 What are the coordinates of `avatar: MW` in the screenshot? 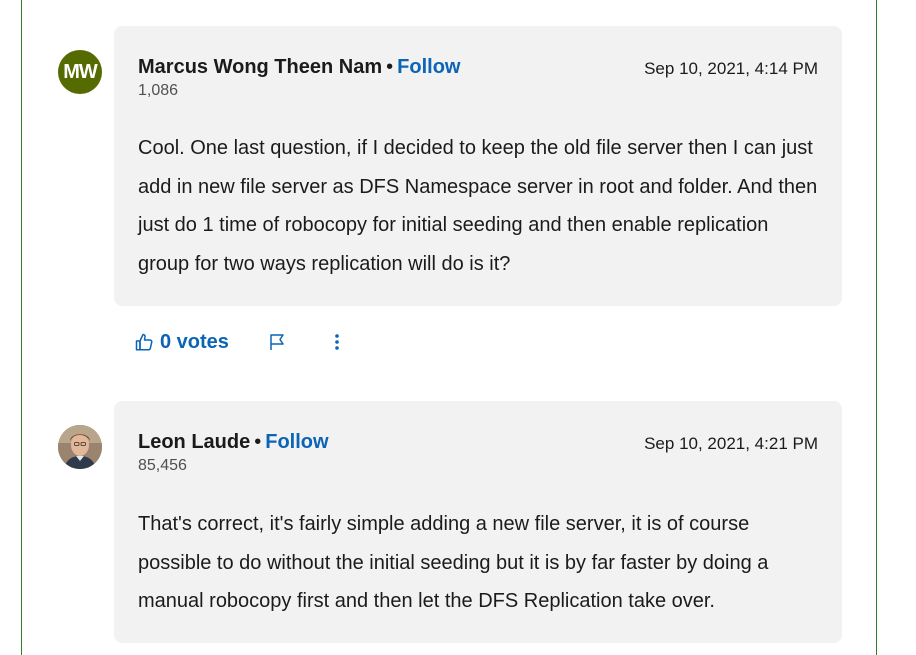 It's located at (80, 72).